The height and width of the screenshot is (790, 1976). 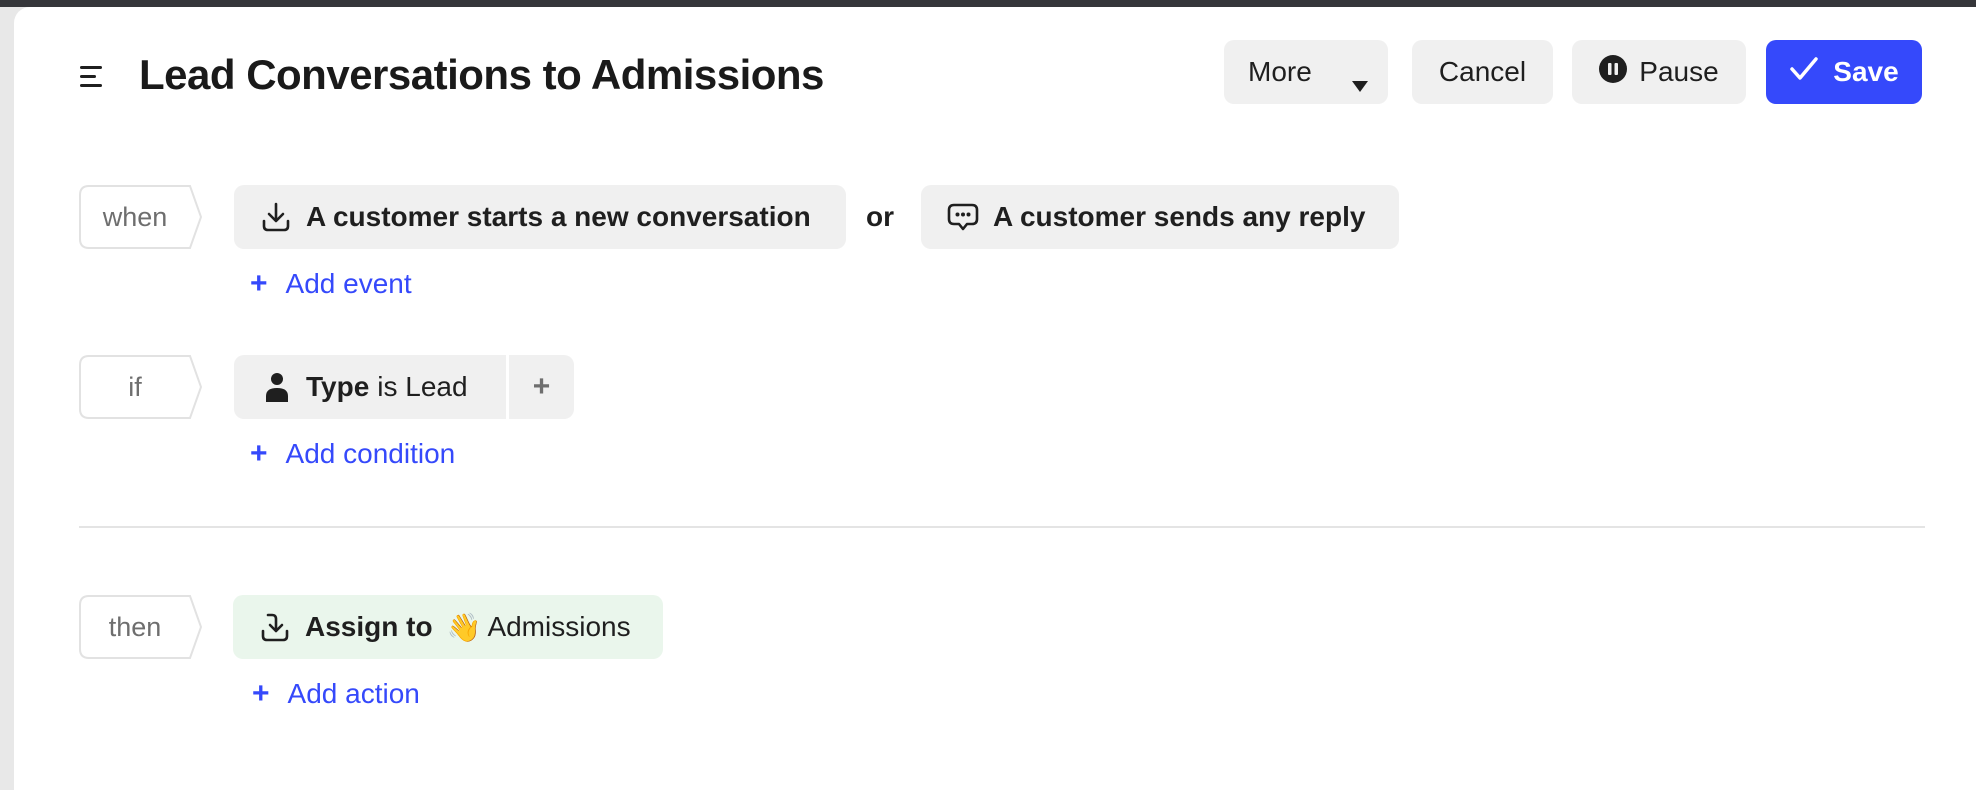 I want to click on browser-top-bar, so click(x=988, y=3).